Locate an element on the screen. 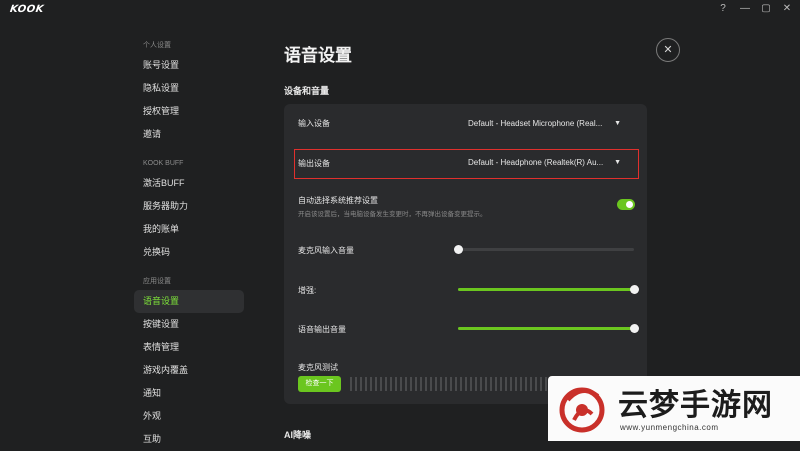 The width and height of the screenshot is (800, 451). sidebar-item-authorization: 授权管理 is located at coordinates (189, 111).